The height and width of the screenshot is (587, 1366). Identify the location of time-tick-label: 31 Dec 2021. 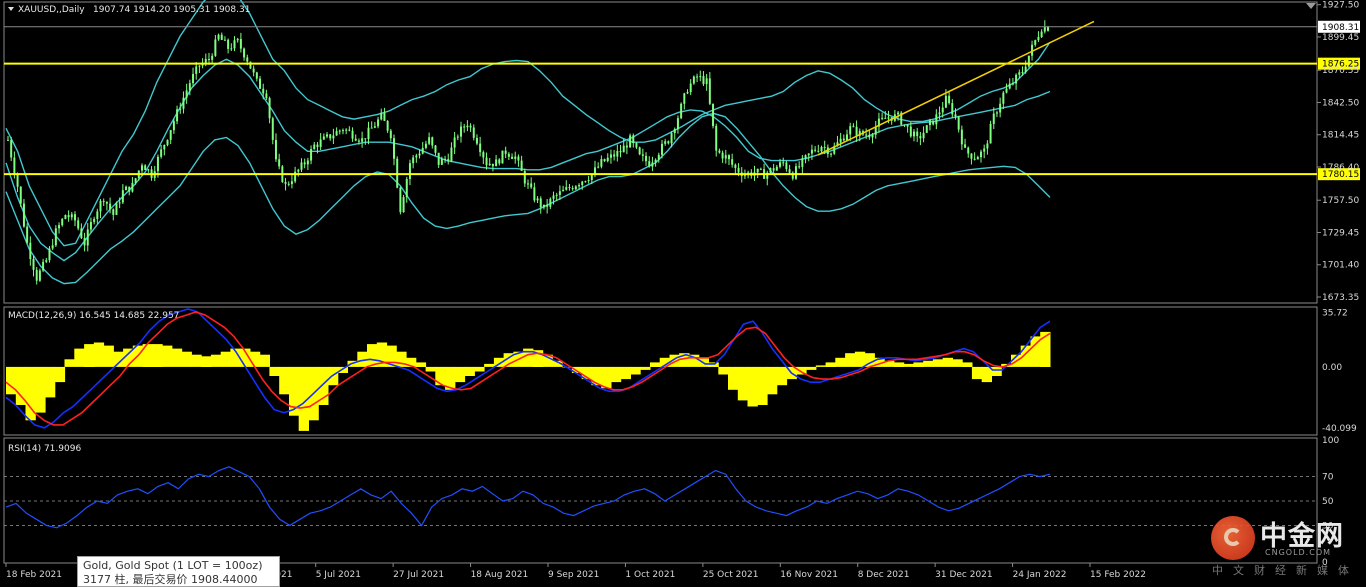
(964, 575).